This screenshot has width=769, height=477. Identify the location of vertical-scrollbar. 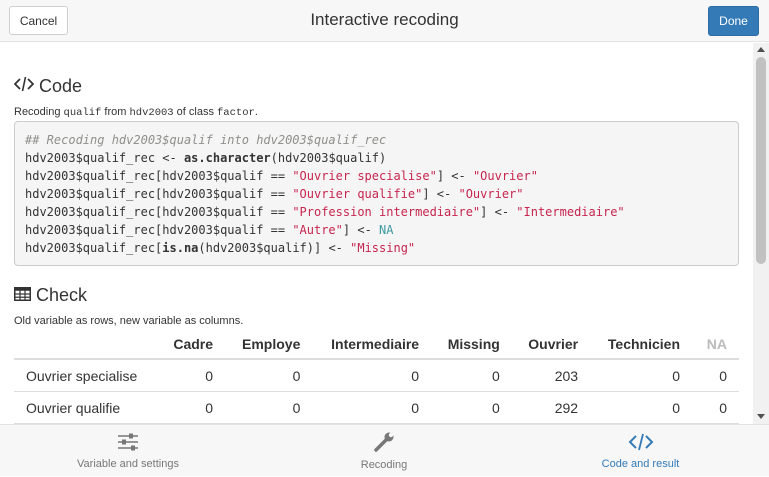
(761, 233).